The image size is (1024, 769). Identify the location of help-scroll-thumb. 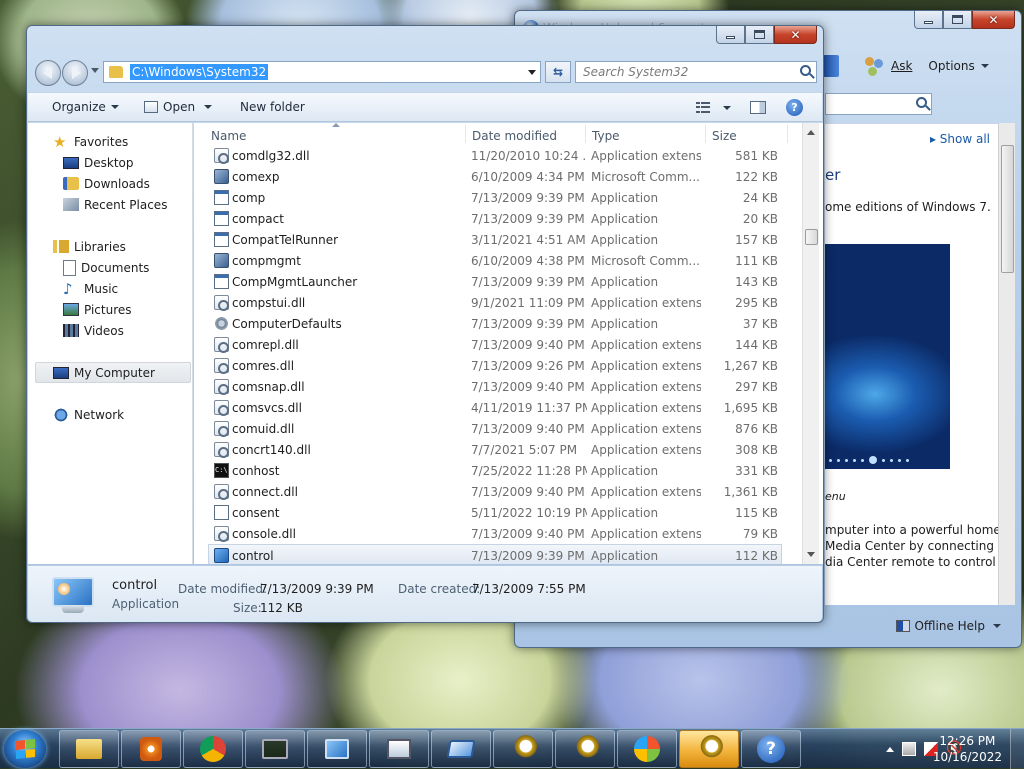
(1007, 209).